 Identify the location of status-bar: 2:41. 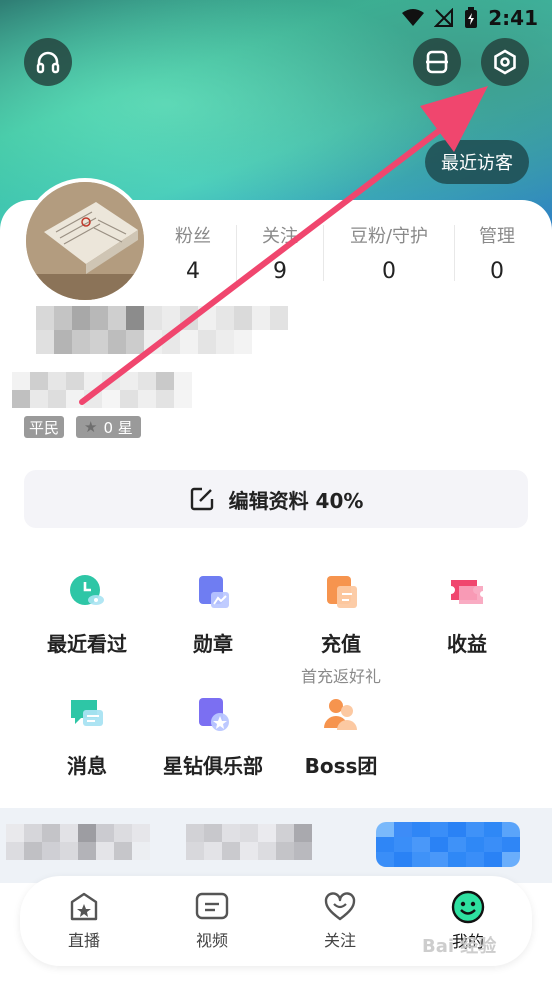
(276, 18).